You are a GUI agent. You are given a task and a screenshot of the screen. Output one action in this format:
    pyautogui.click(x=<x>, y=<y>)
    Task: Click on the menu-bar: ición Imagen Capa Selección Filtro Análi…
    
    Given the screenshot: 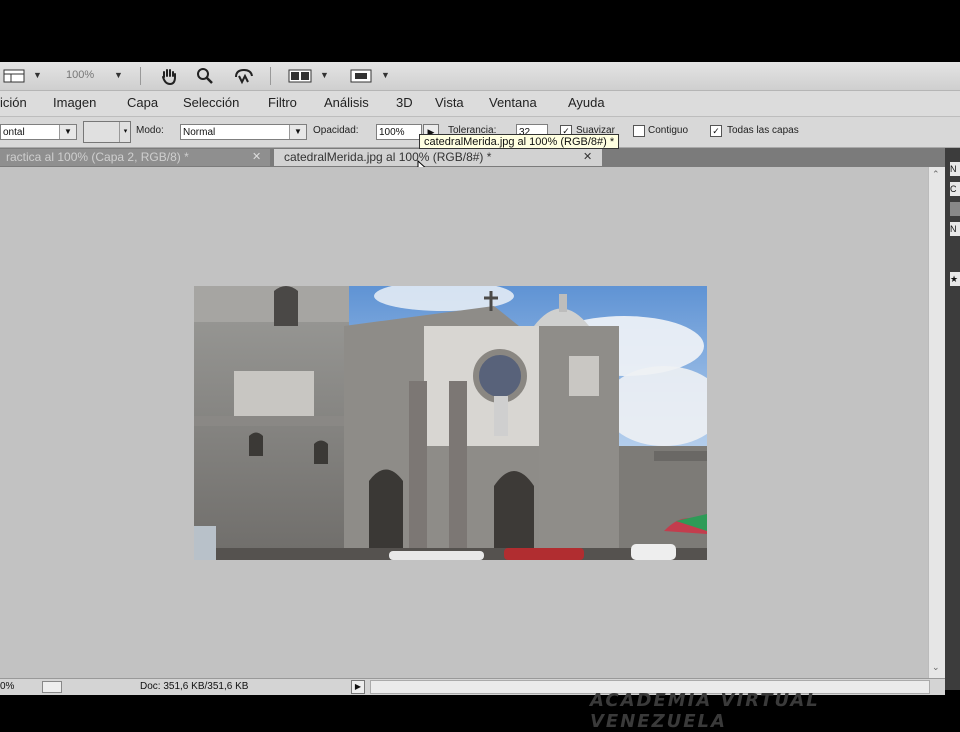 What is the action you would take?
    pyautogui.click(x=480, y=104)
    